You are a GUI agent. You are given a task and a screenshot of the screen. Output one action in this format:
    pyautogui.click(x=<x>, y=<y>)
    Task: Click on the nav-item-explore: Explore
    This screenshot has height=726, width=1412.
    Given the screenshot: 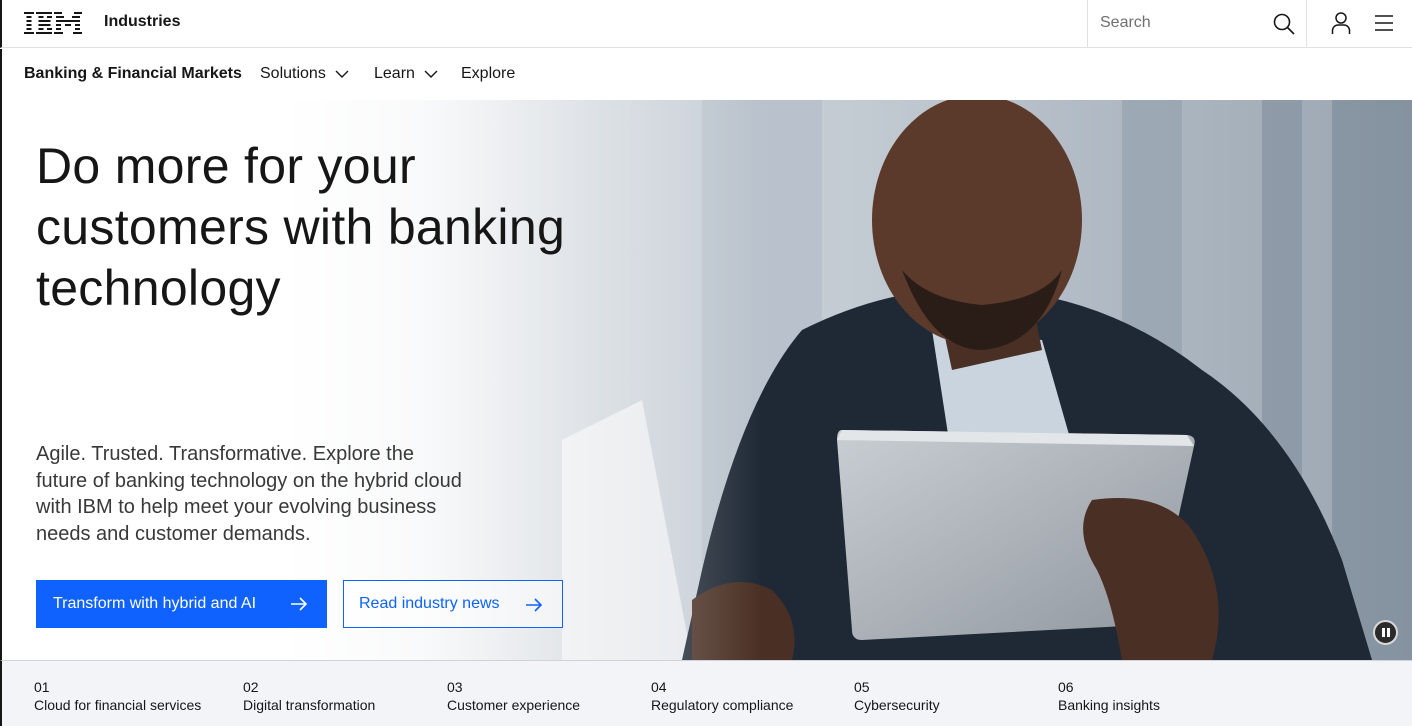 What is the action you would take?
    pyautogui.click(x=488, y=74)
    